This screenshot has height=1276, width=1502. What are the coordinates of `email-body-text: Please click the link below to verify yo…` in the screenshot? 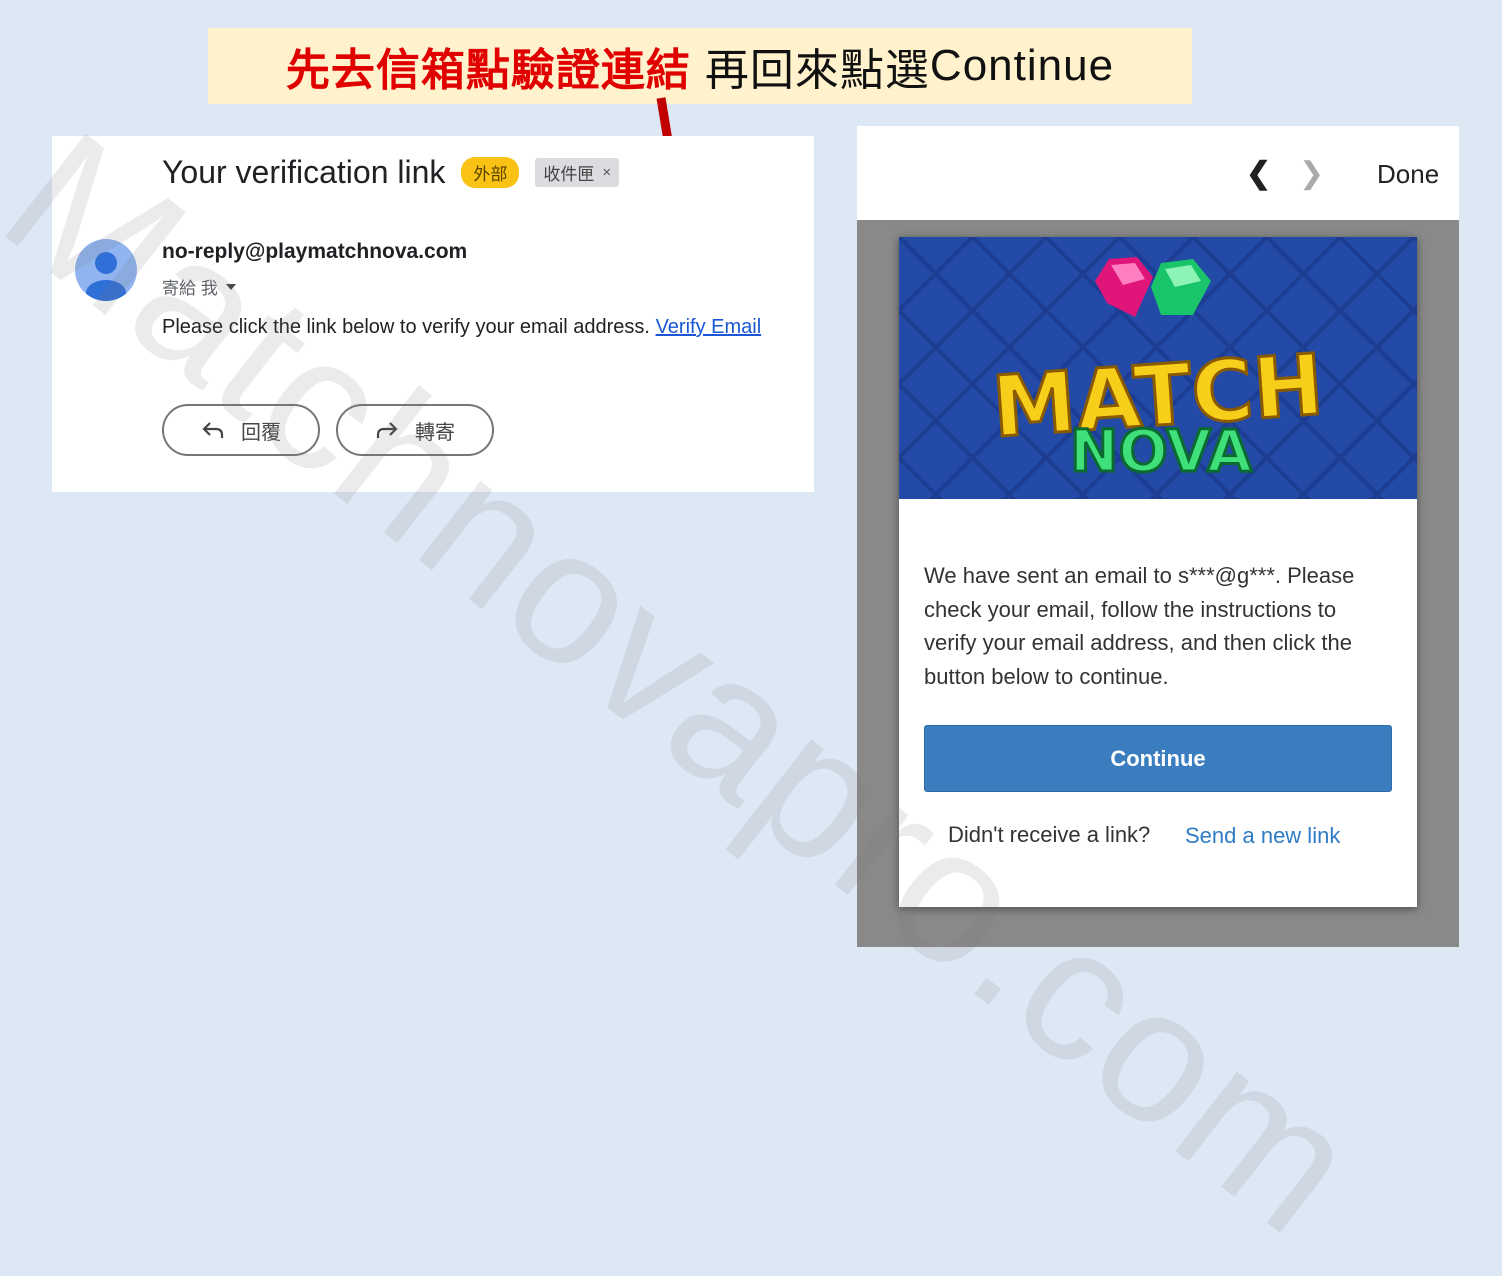 It's located at (406, 327).